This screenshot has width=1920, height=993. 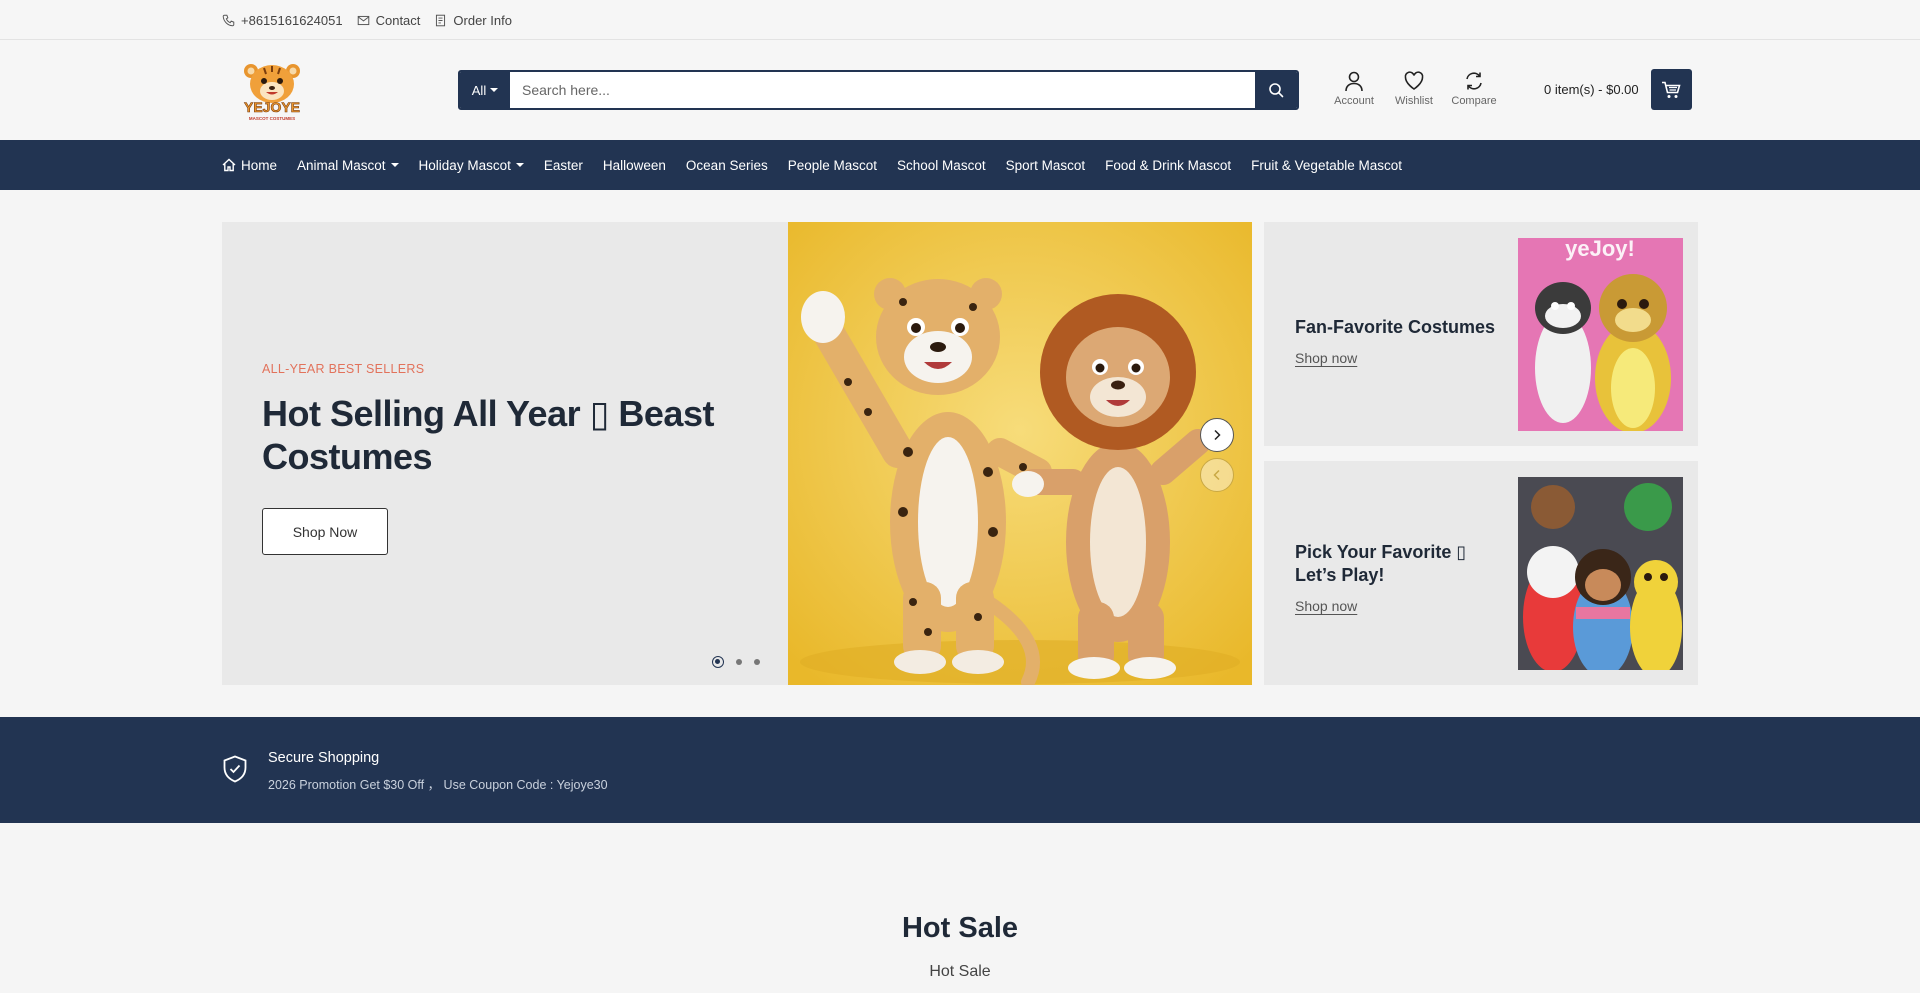 What do you see at coordinates (292, 20) in the screenshot?
I see `phone-number: +8615161624051` at bounding box center [292, 20].